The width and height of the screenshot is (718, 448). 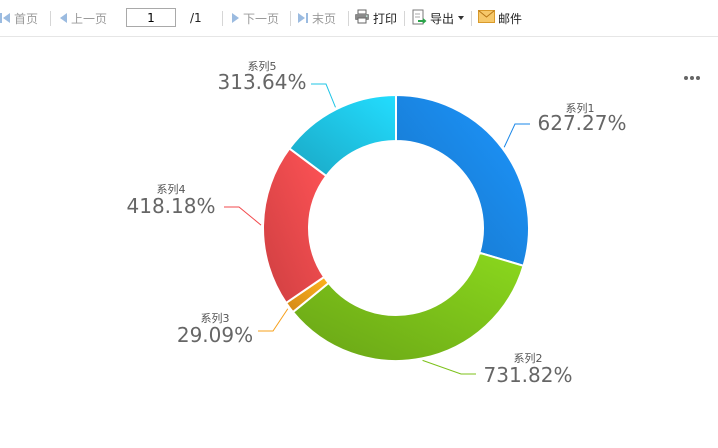 I want to click on series-value-label: 418.18%, so click(x=171, y=206).